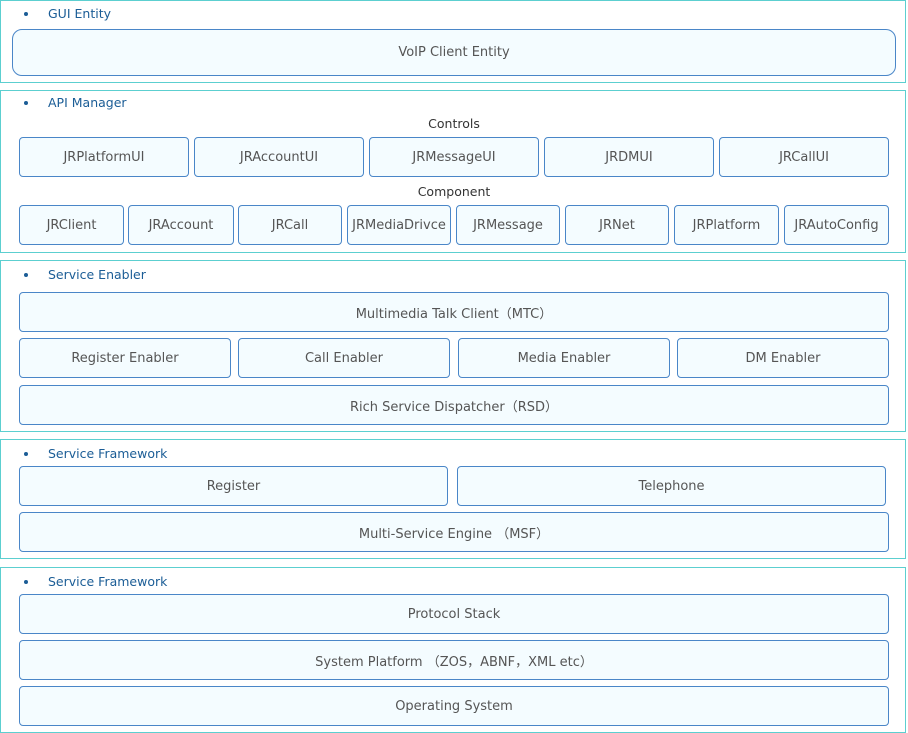  Describe the element at coordinates (399, 225) in the screenshot. I see `component-box: JRMediaDrivce` at that location.